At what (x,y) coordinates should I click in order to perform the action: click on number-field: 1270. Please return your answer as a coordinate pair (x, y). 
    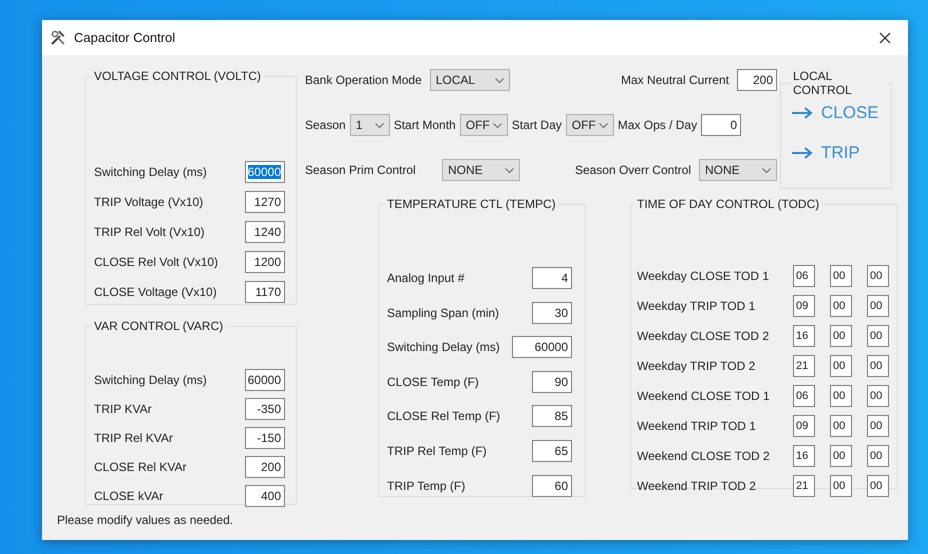
    Looking at the image, I should click on (265, 202).